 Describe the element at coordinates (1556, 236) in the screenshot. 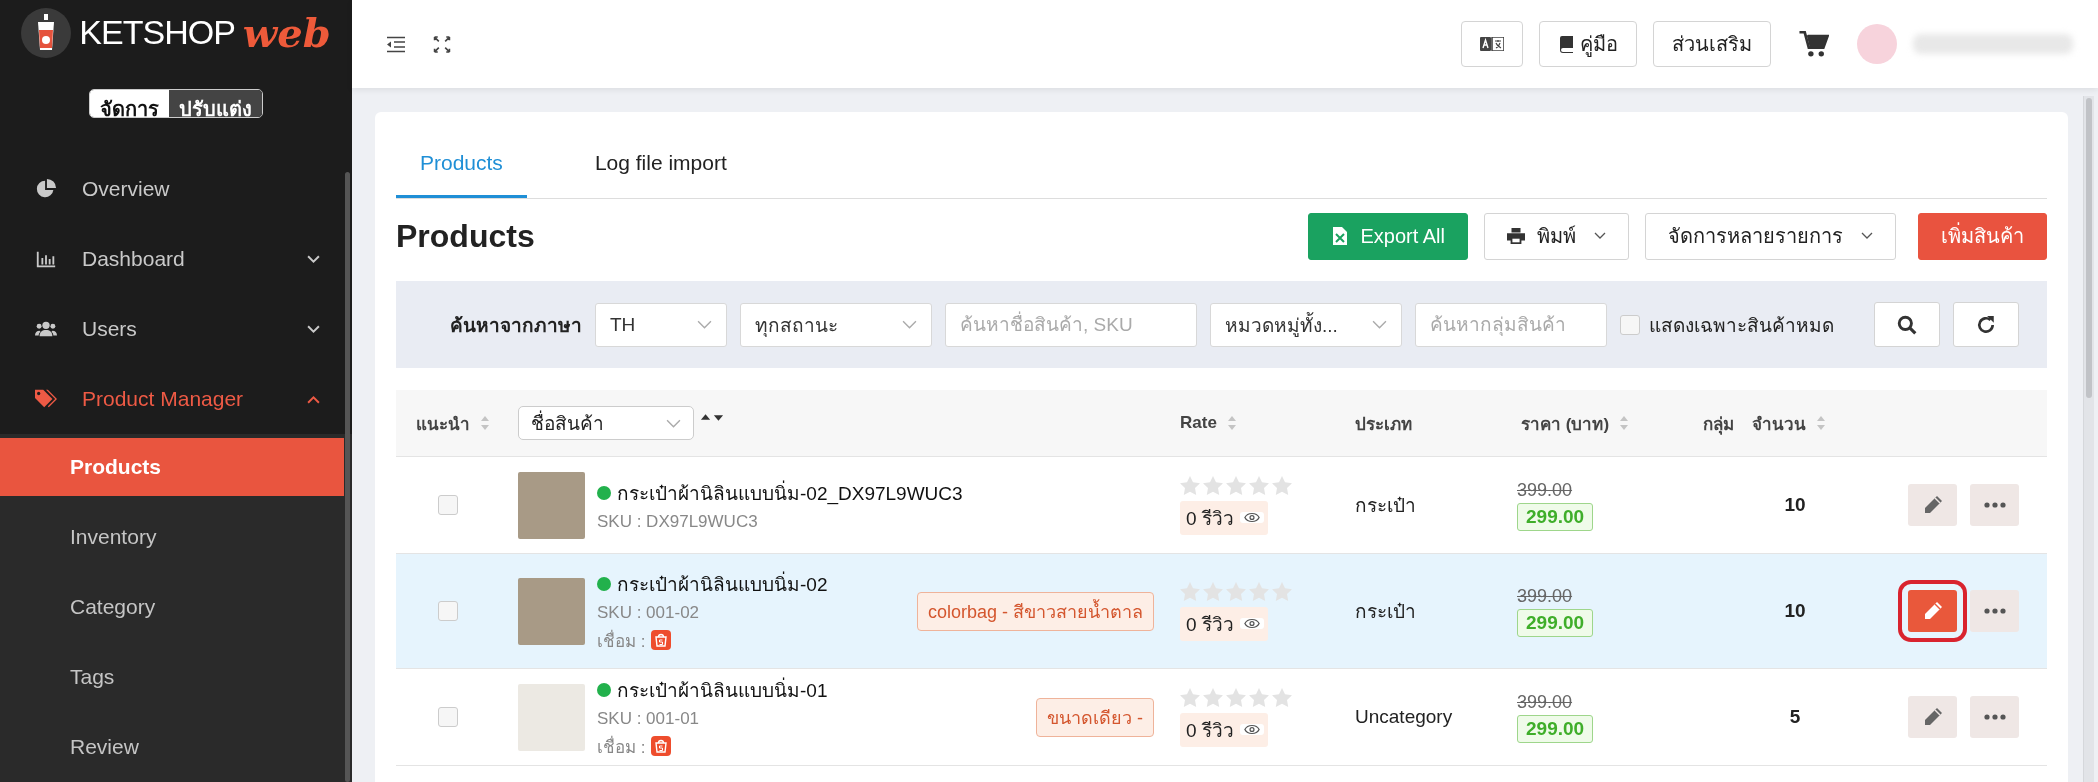

I see `print-dropdown-button: พิมพ์` at that location.